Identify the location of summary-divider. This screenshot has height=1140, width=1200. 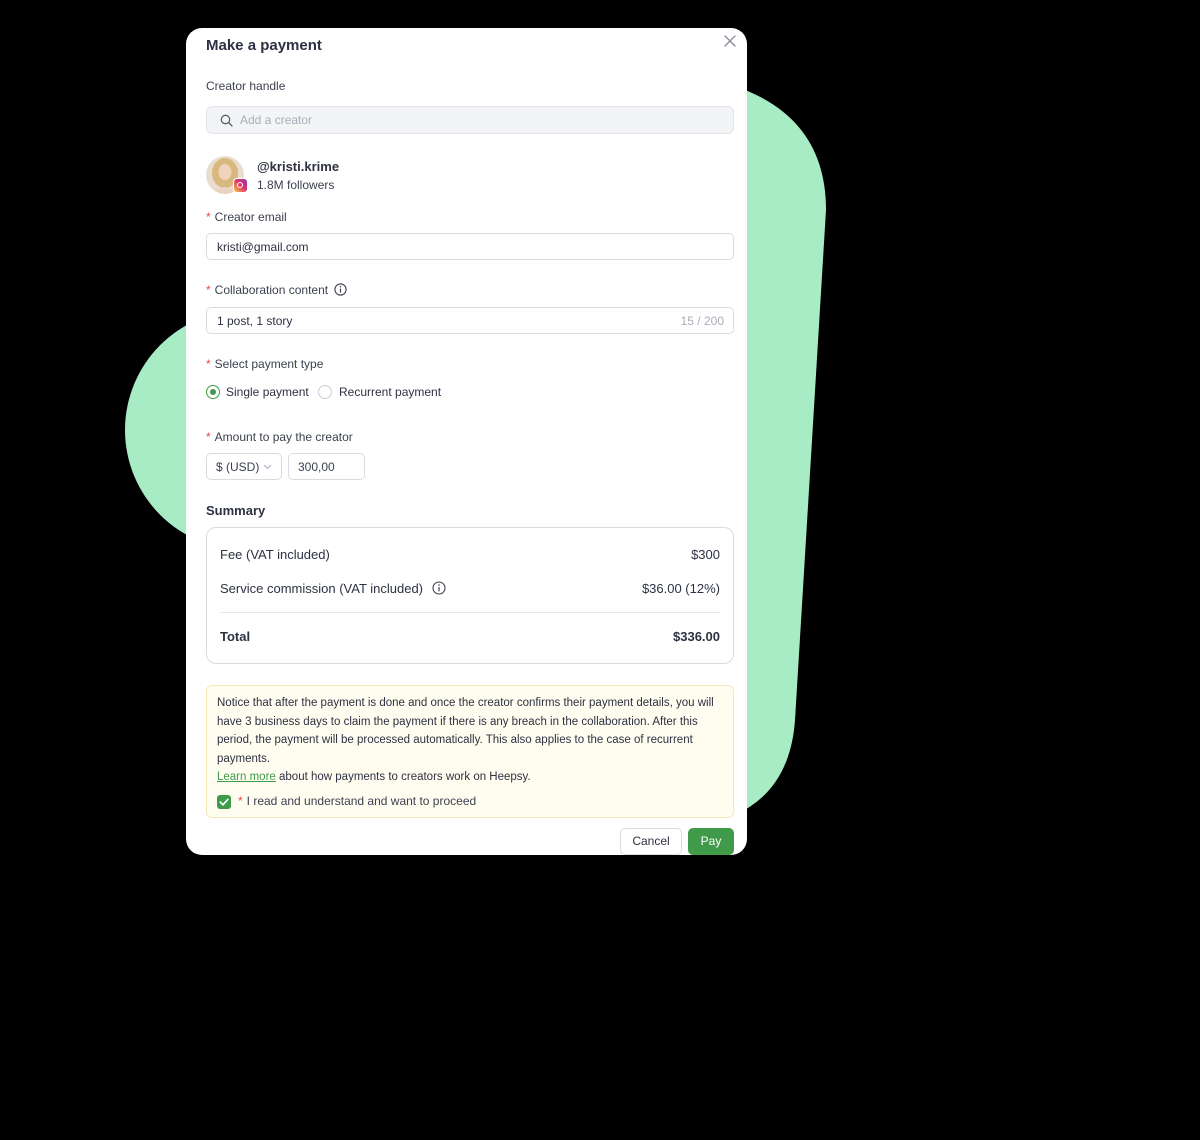
(470, 612).